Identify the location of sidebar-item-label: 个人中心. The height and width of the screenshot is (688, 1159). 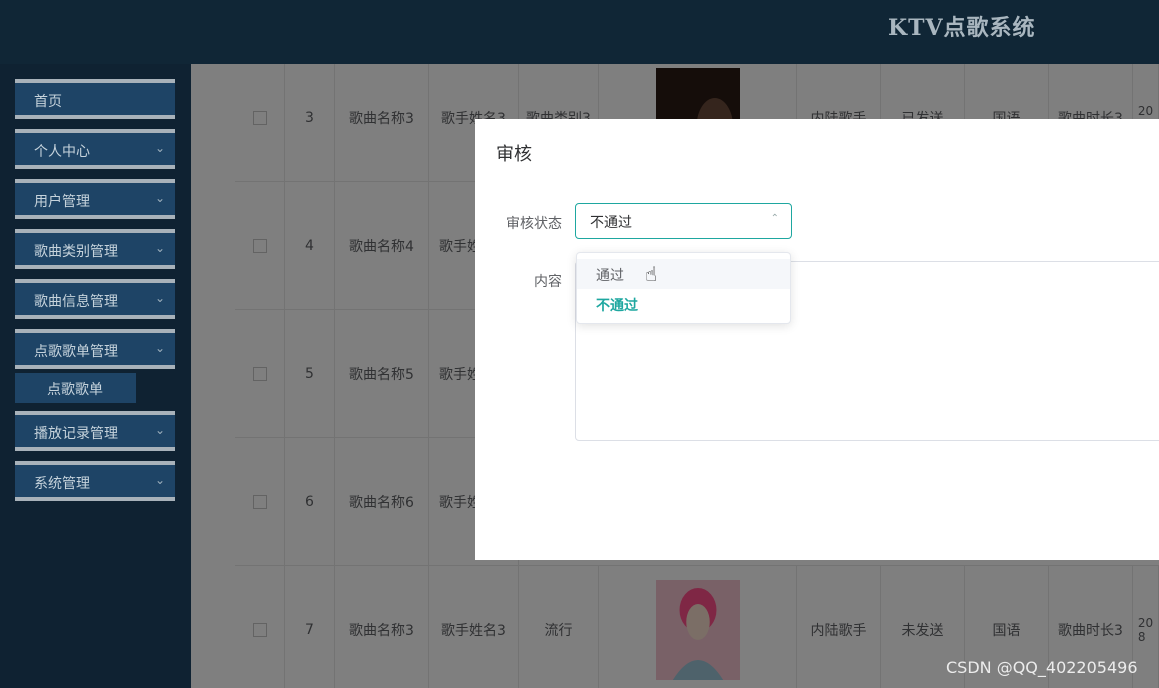
(62, 152).